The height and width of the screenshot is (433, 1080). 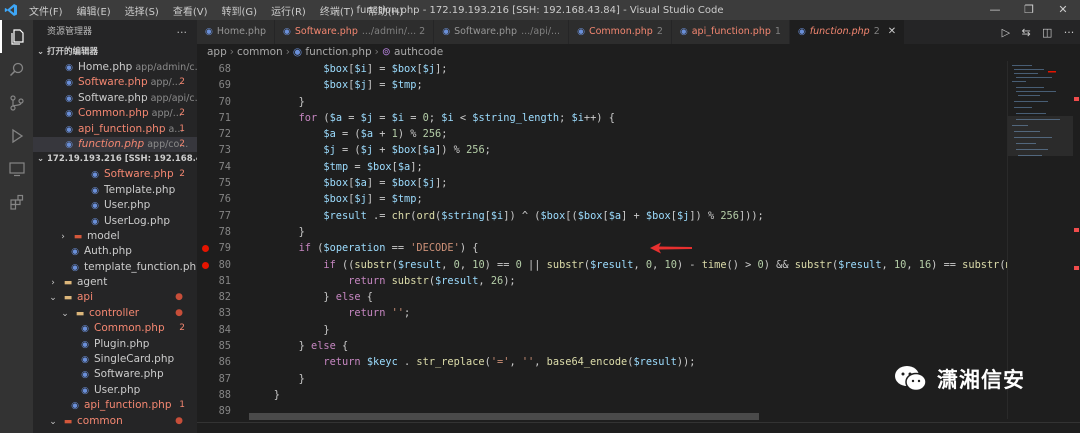 I want to click on breadcrumb-item: function.php, so click(x=338, y=52).